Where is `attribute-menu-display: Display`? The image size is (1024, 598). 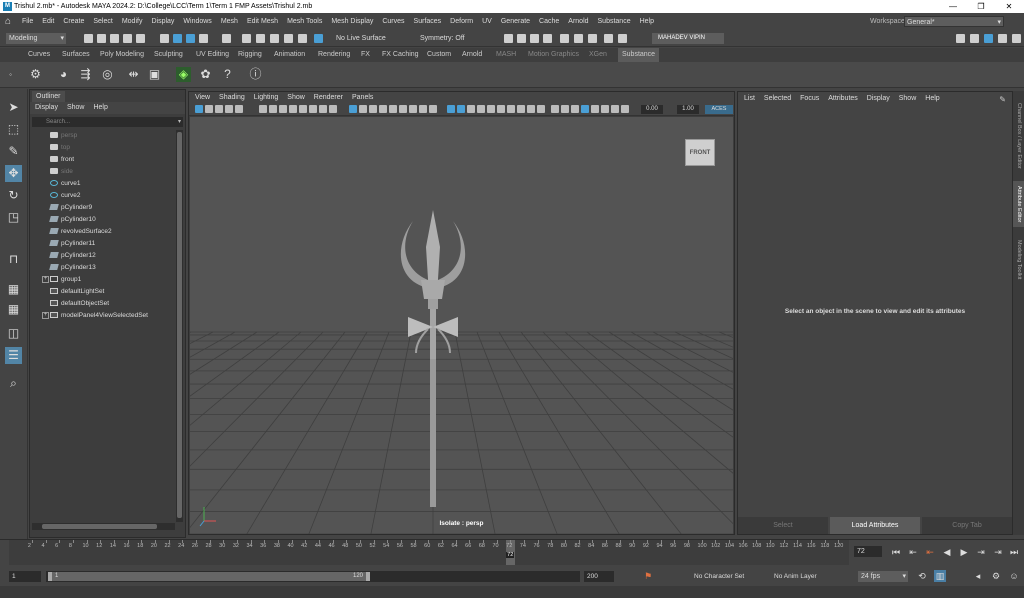 attribute-menu-display: Display is located at coordinates (878, 98).